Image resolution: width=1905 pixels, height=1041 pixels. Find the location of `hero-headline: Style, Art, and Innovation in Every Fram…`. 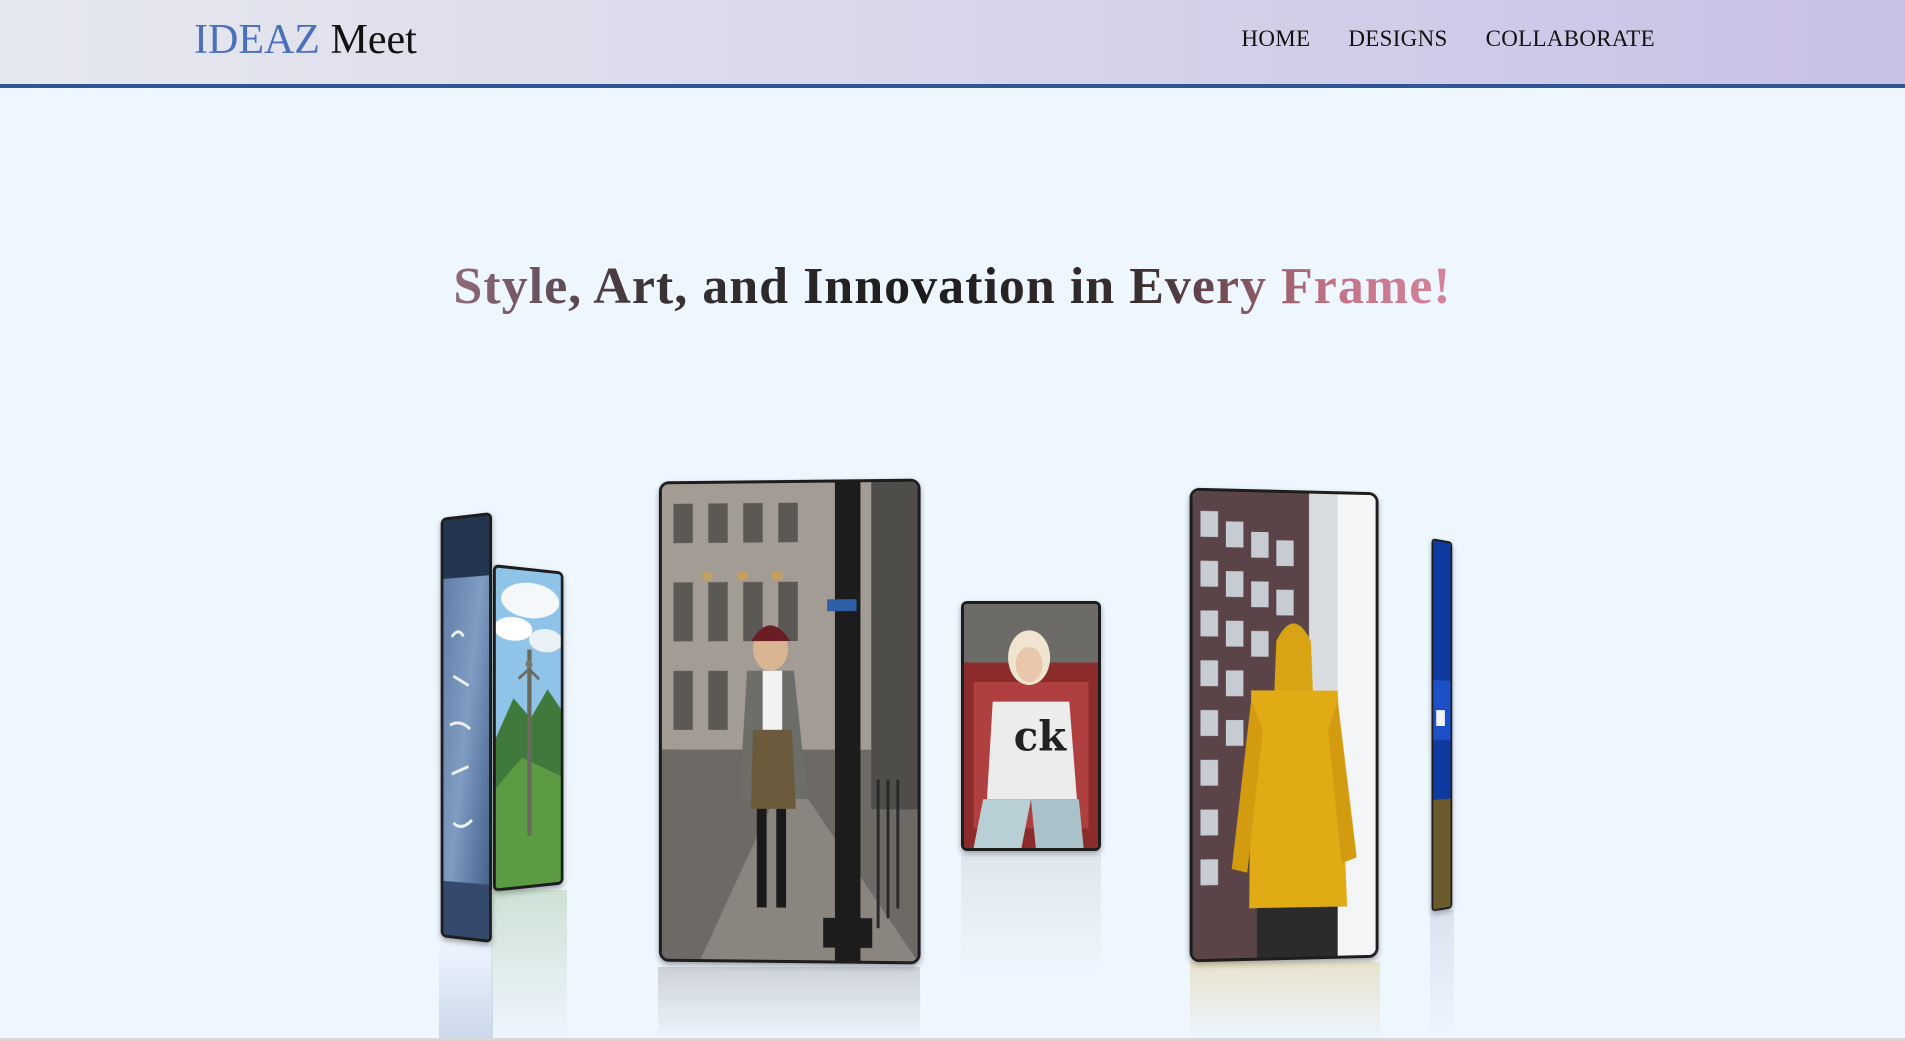

hero-headline: Style, Art, and Innovation in Every Fram… is located at coordinates (952, 287).